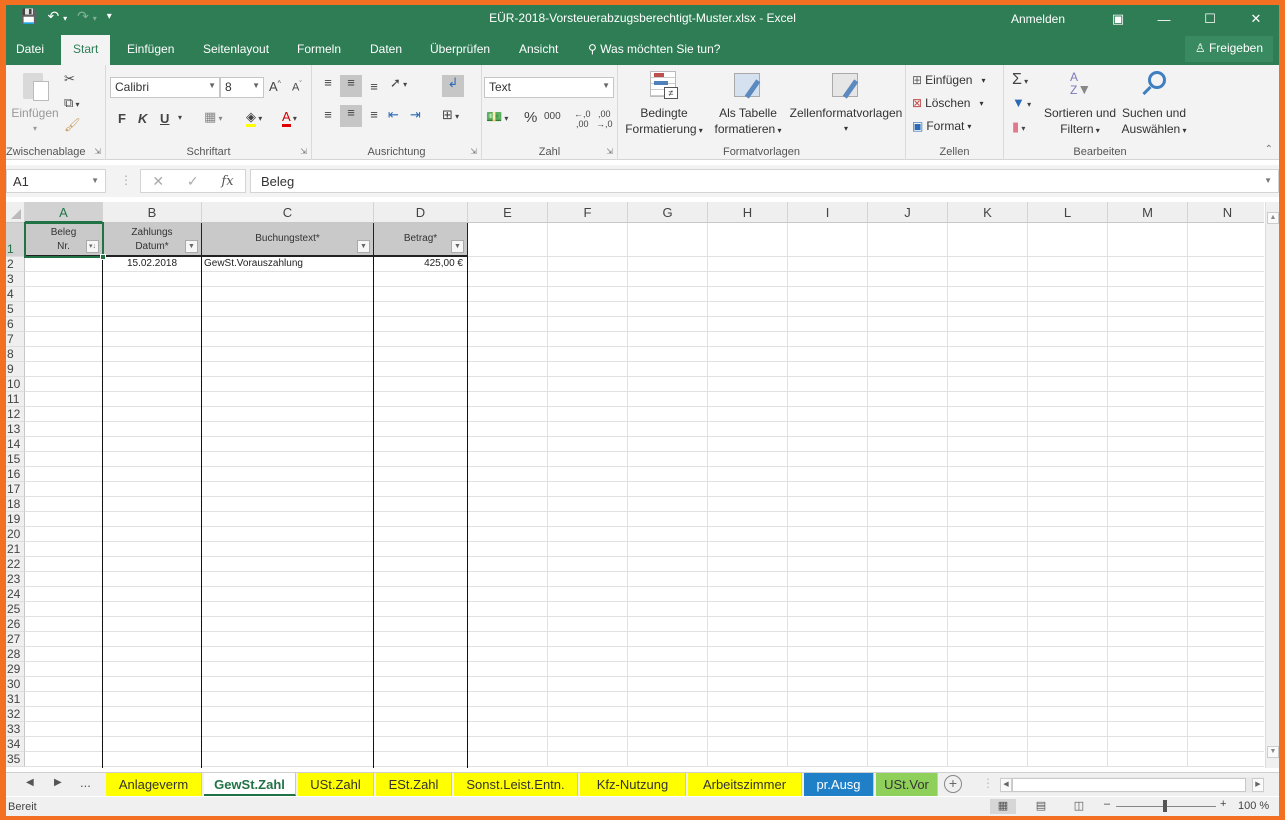 The image size is (1285, 820). I want to click on cut-icon: ✂, so click(69, 79).